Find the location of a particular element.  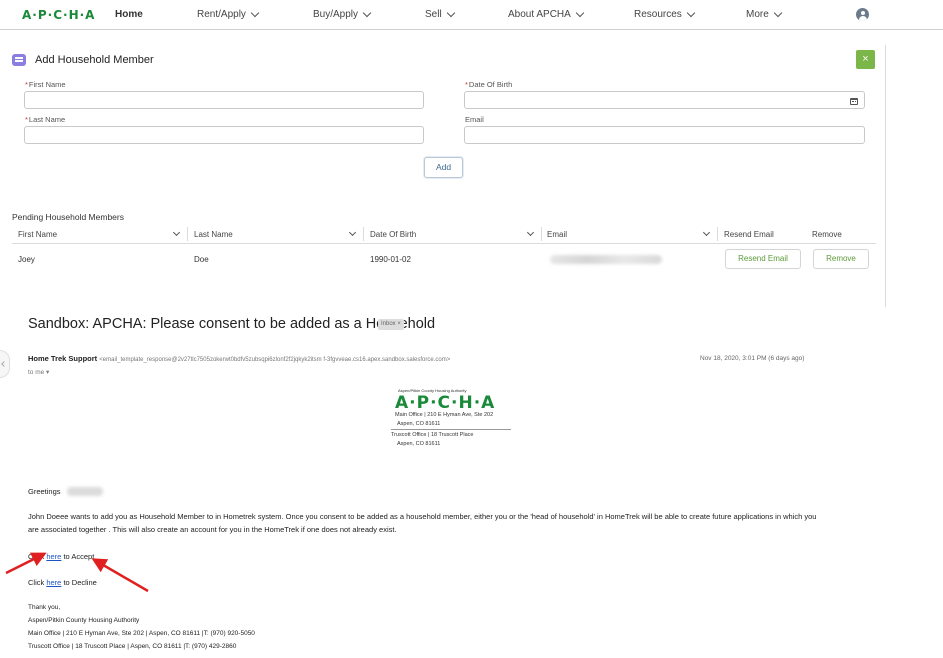

form-title: Add Household Member is located at coordinates (94, 60).